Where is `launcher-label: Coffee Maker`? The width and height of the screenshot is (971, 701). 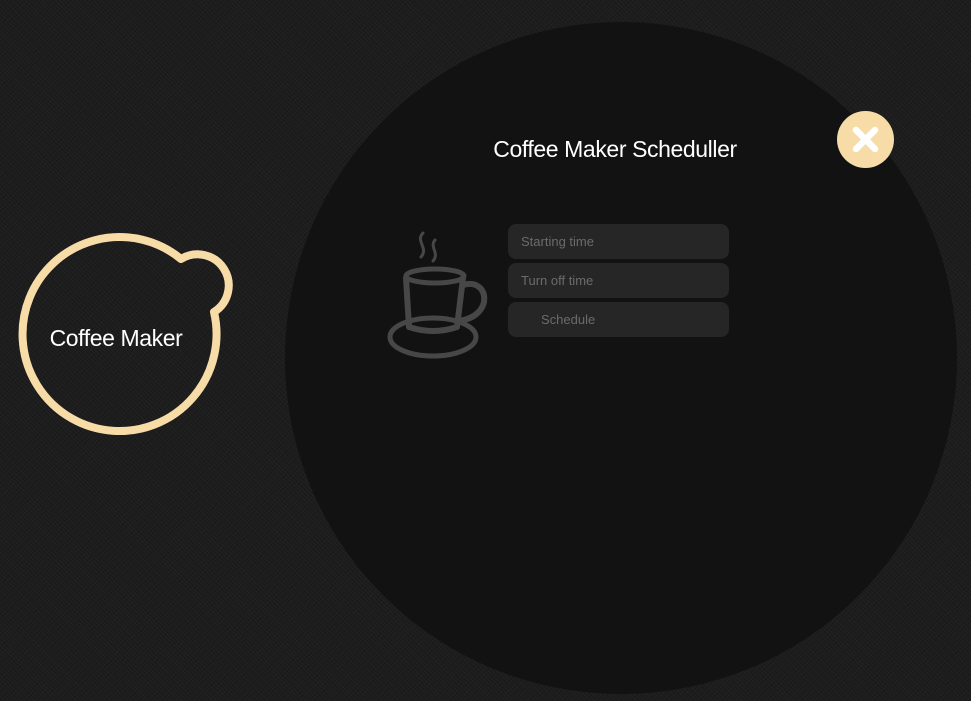 launcher-label: Coffee Maker is located at coordinates (116, 338).